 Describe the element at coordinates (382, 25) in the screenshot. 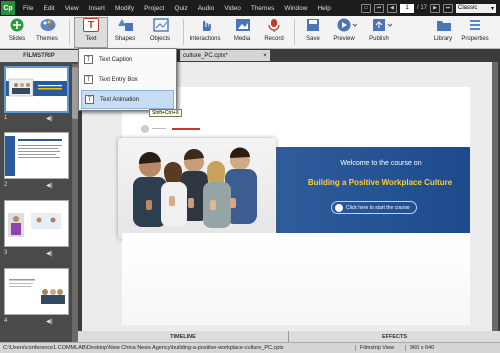

I see `publish-icon` at that location.